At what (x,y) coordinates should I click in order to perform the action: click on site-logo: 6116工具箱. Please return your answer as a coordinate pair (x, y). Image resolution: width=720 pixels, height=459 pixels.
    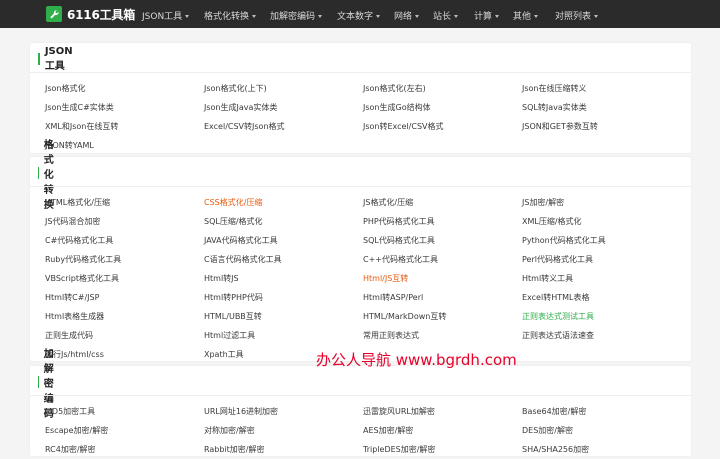
    Looking at the image, I should click on (90, 14).